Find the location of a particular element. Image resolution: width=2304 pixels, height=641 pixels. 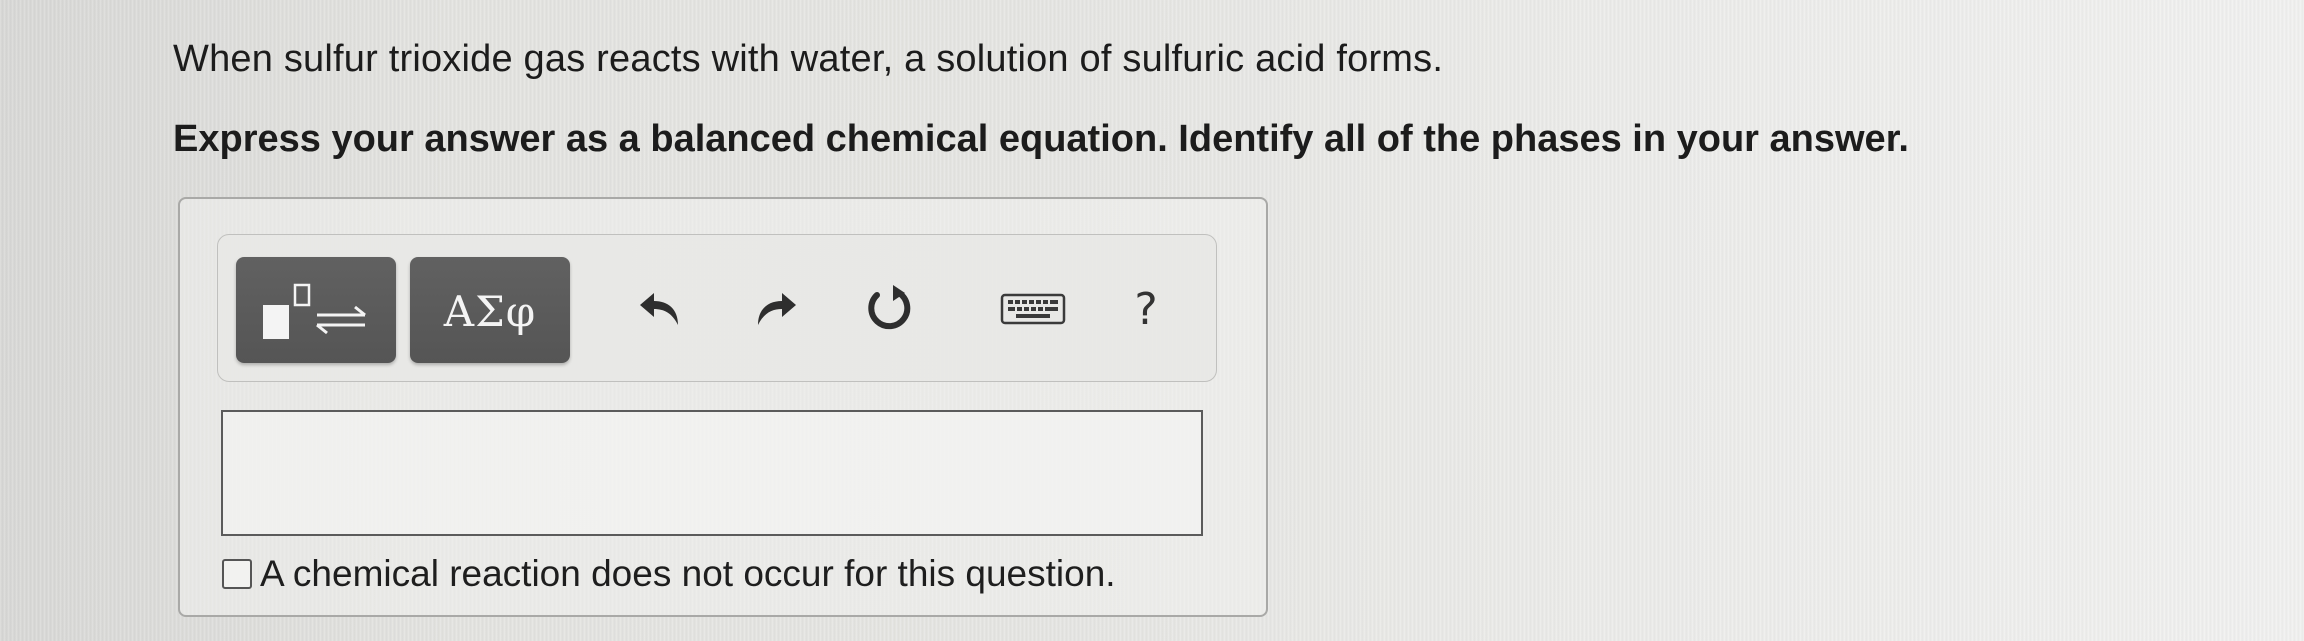

symbols-button: ΑΣφ is located at coordinates (490, 310).